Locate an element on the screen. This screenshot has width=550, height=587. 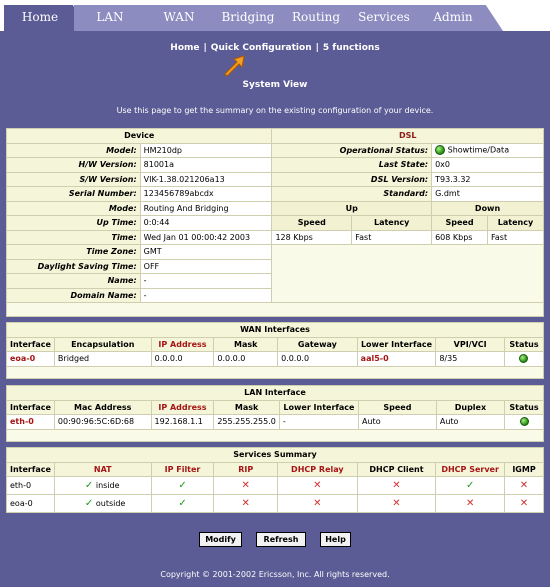
wan-col-status: Status is located at coordinates (524, 344).